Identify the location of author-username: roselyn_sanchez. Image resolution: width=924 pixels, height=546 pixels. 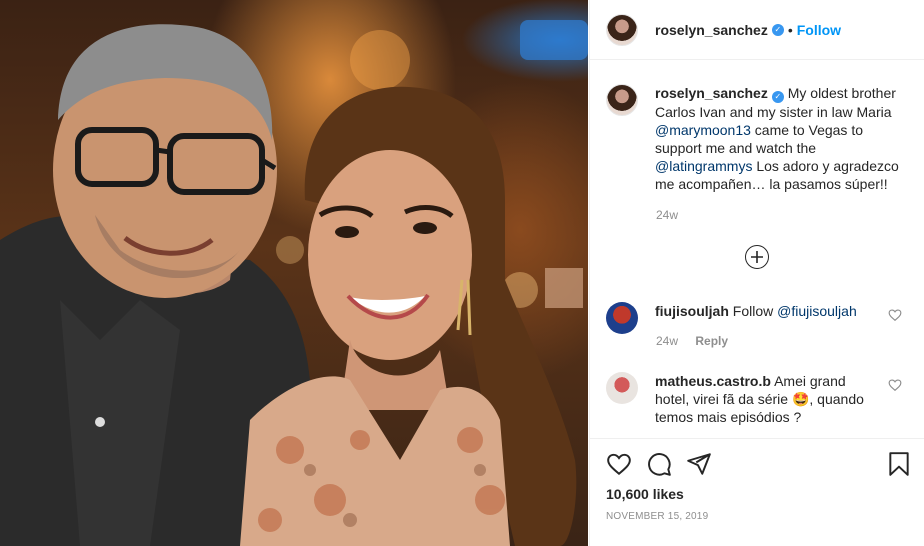
(711, 30).